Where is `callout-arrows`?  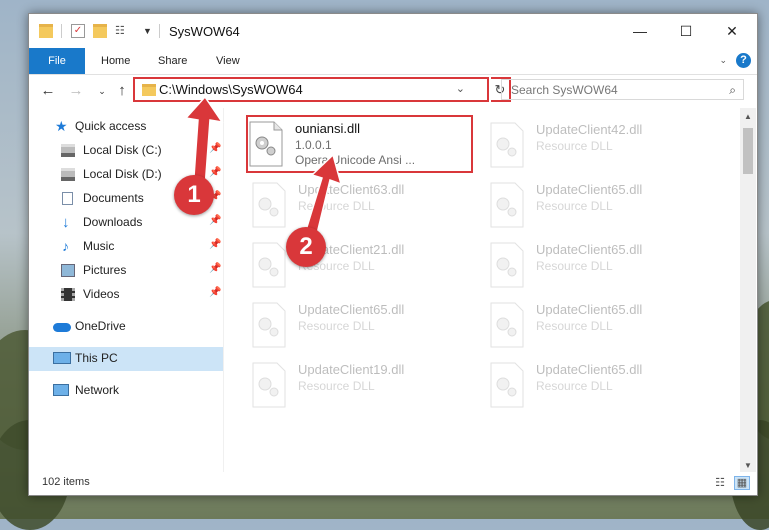 callout-arrows is located at coordinates (263, 171).